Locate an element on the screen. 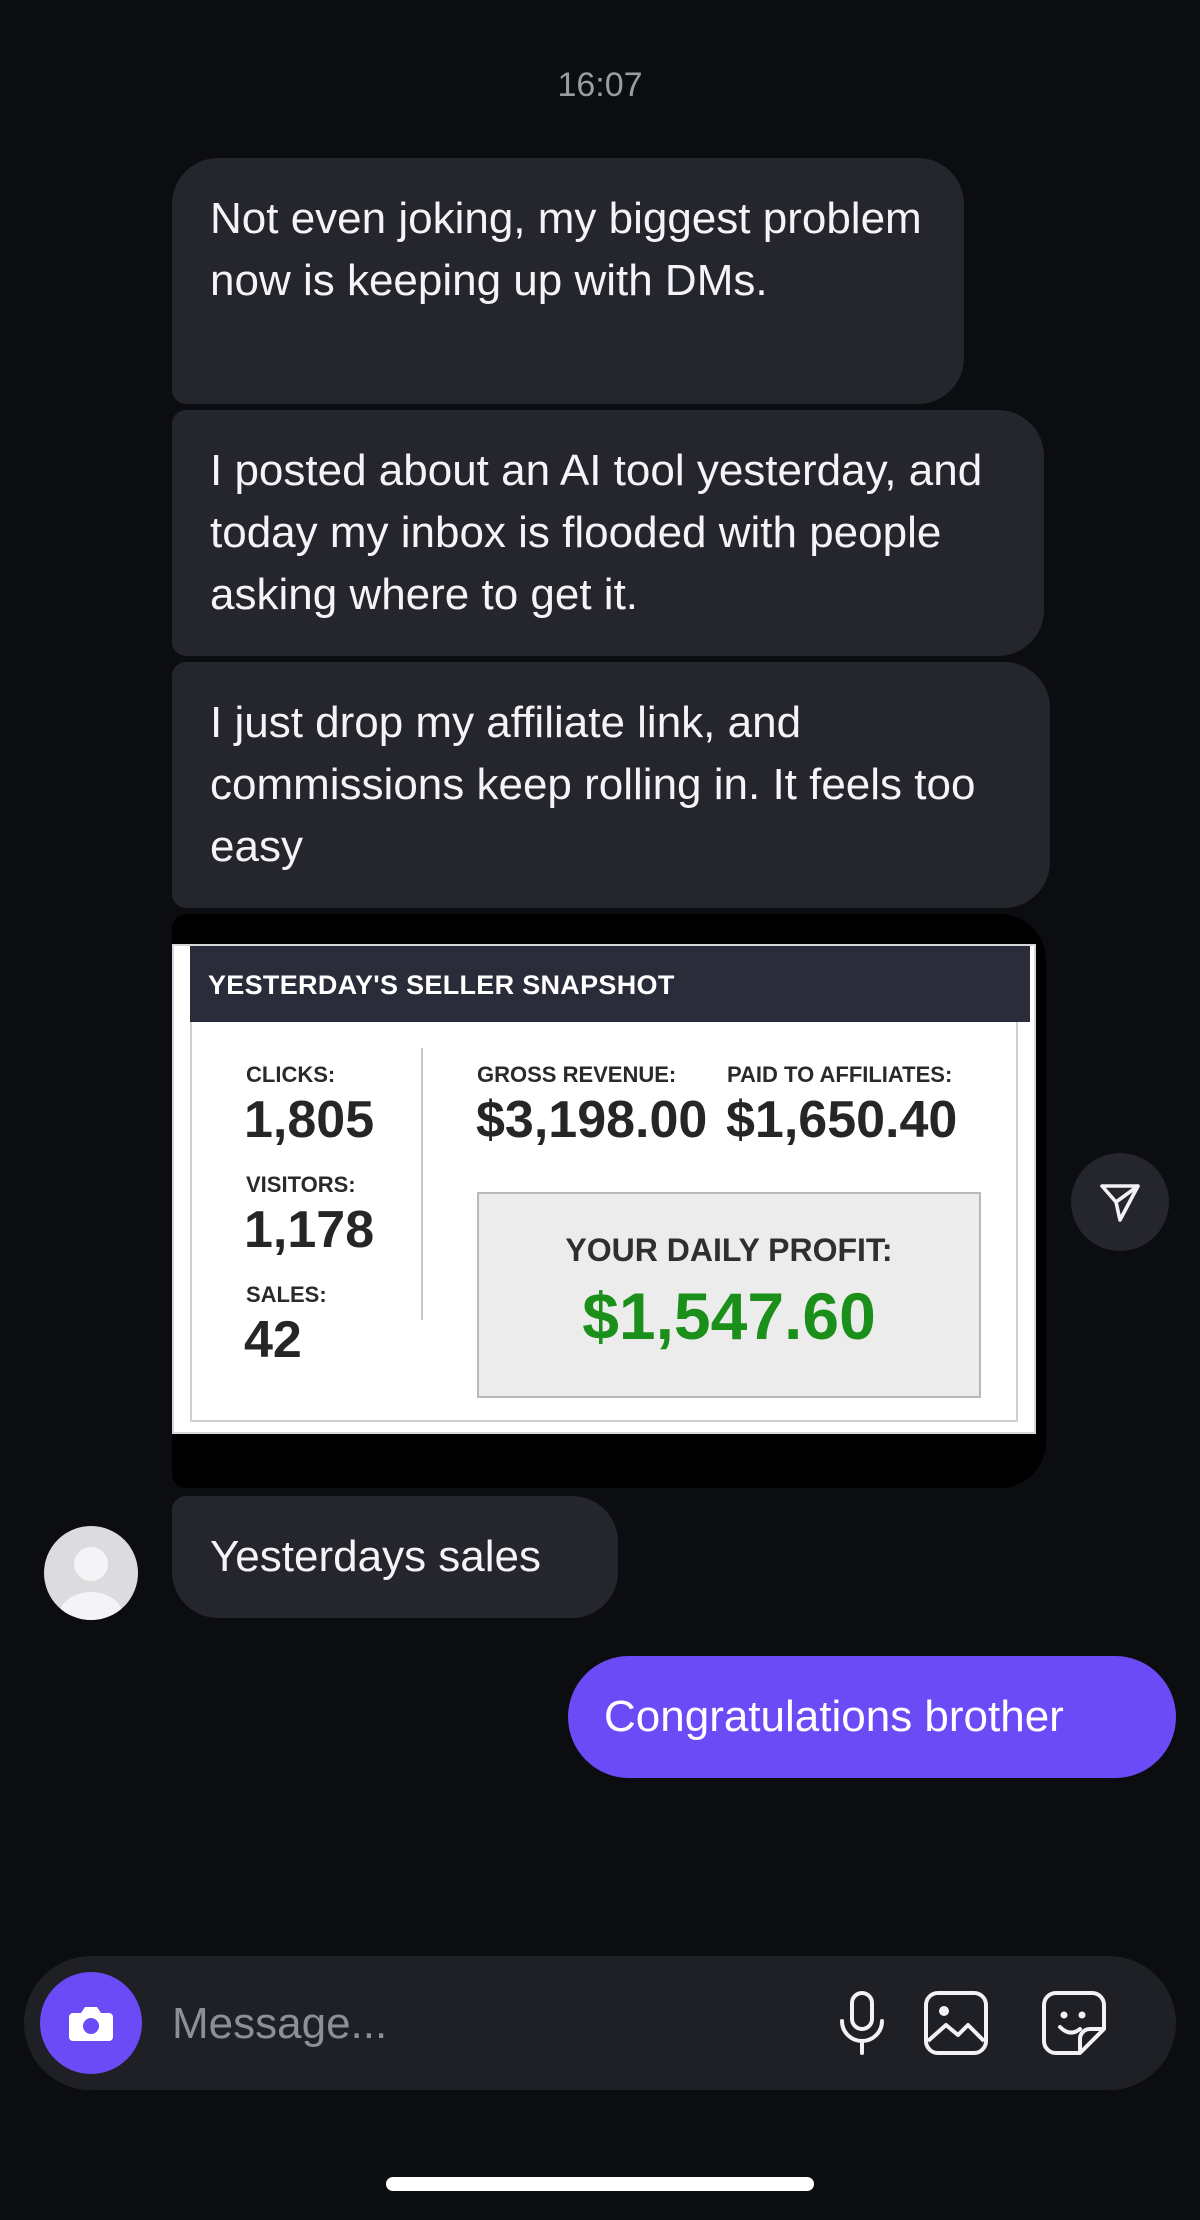 The width and height of the screenshot is (1200, 2220). avatar-icon is located at coordinates (91, 1583).